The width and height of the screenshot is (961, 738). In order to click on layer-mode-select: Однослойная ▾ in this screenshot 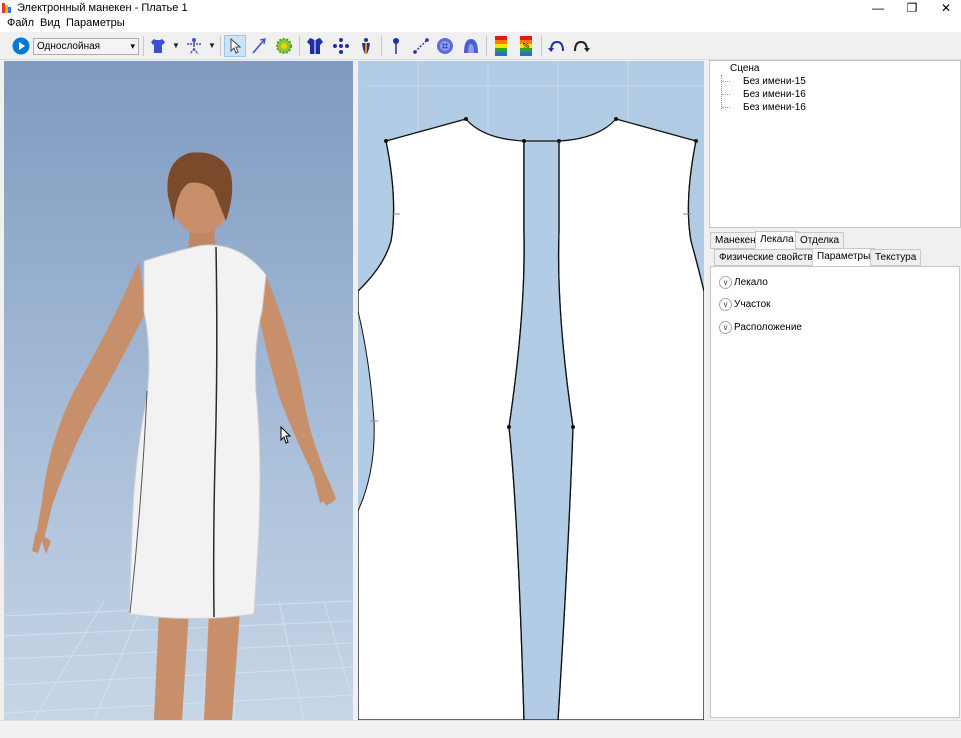, I will do `click(86, 46)`.